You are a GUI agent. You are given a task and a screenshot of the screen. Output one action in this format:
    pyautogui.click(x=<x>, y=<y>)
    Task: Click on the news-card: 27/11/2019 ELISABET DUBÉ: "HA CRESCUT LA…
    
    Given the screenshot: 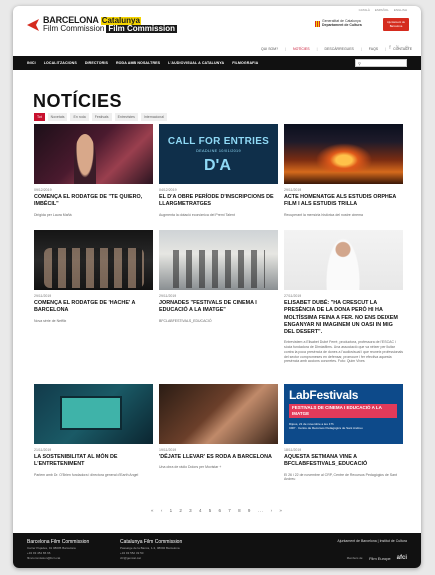 What is the action you would take?
    pyautogui.click(x=343, y=297)
    